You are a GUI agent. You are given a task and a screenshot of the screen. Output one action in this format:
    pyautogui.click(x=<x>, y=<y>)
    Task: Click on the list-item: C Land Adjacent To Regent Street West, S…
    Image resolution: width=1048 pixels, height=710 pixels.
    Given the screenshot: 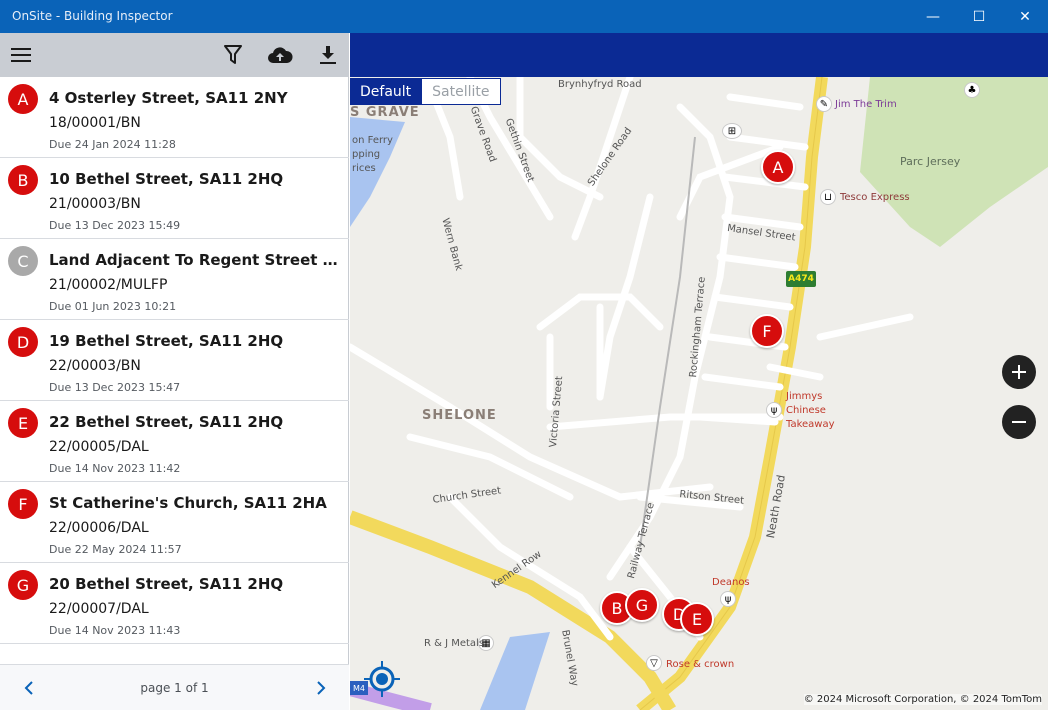 What is the action you would take?
    pyautogui.click(x=174, y=279)
    